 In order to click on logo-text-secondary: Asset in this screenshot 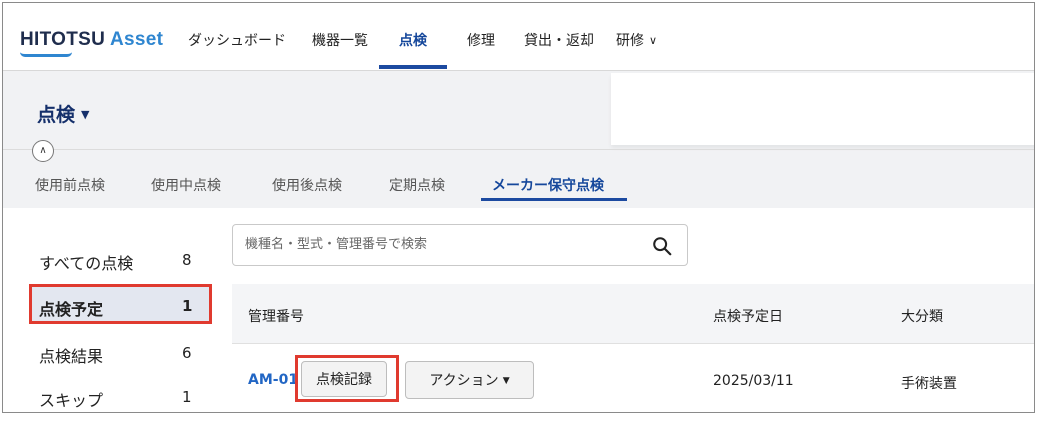, I will do `click(137, 39)`.